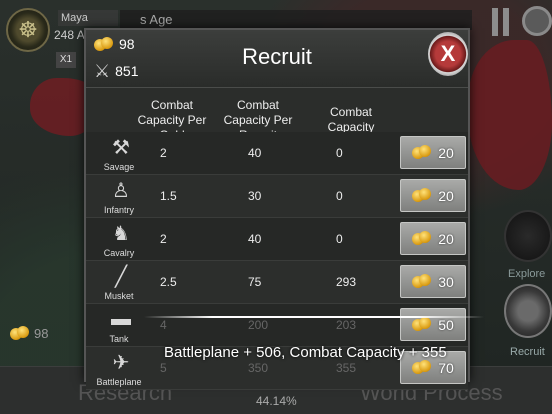 The width and height of the screenshot is (552, 414). I want to click on recruit-label: Recruit, so click(527, 352).